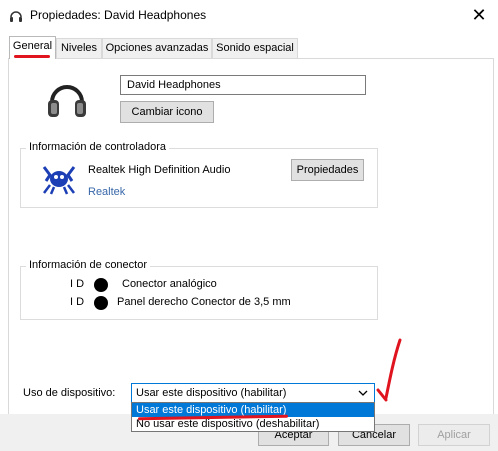  What do you see at coordinates (243, 85) in the screenshot?
I see `device-name-input` at bounding box center [243, 85].